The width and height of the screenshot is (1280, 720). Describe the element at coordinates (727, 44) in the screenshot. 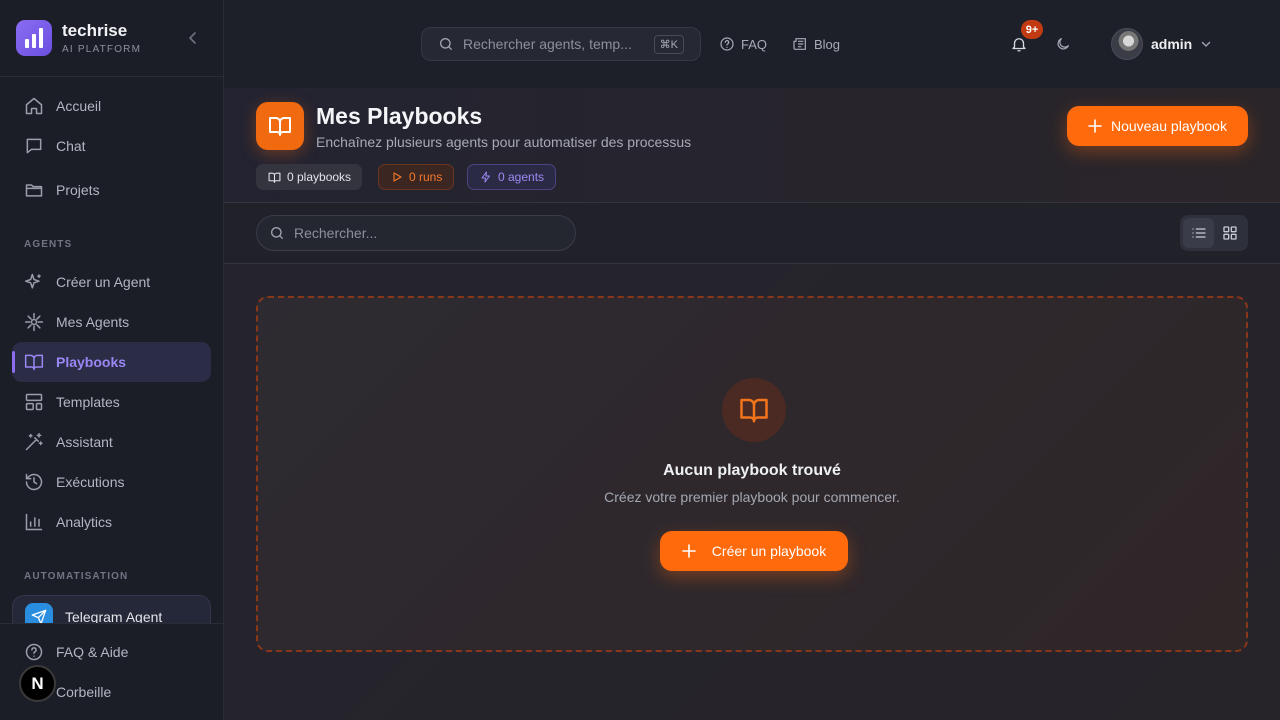

I see `help-circle-icon` at that location.